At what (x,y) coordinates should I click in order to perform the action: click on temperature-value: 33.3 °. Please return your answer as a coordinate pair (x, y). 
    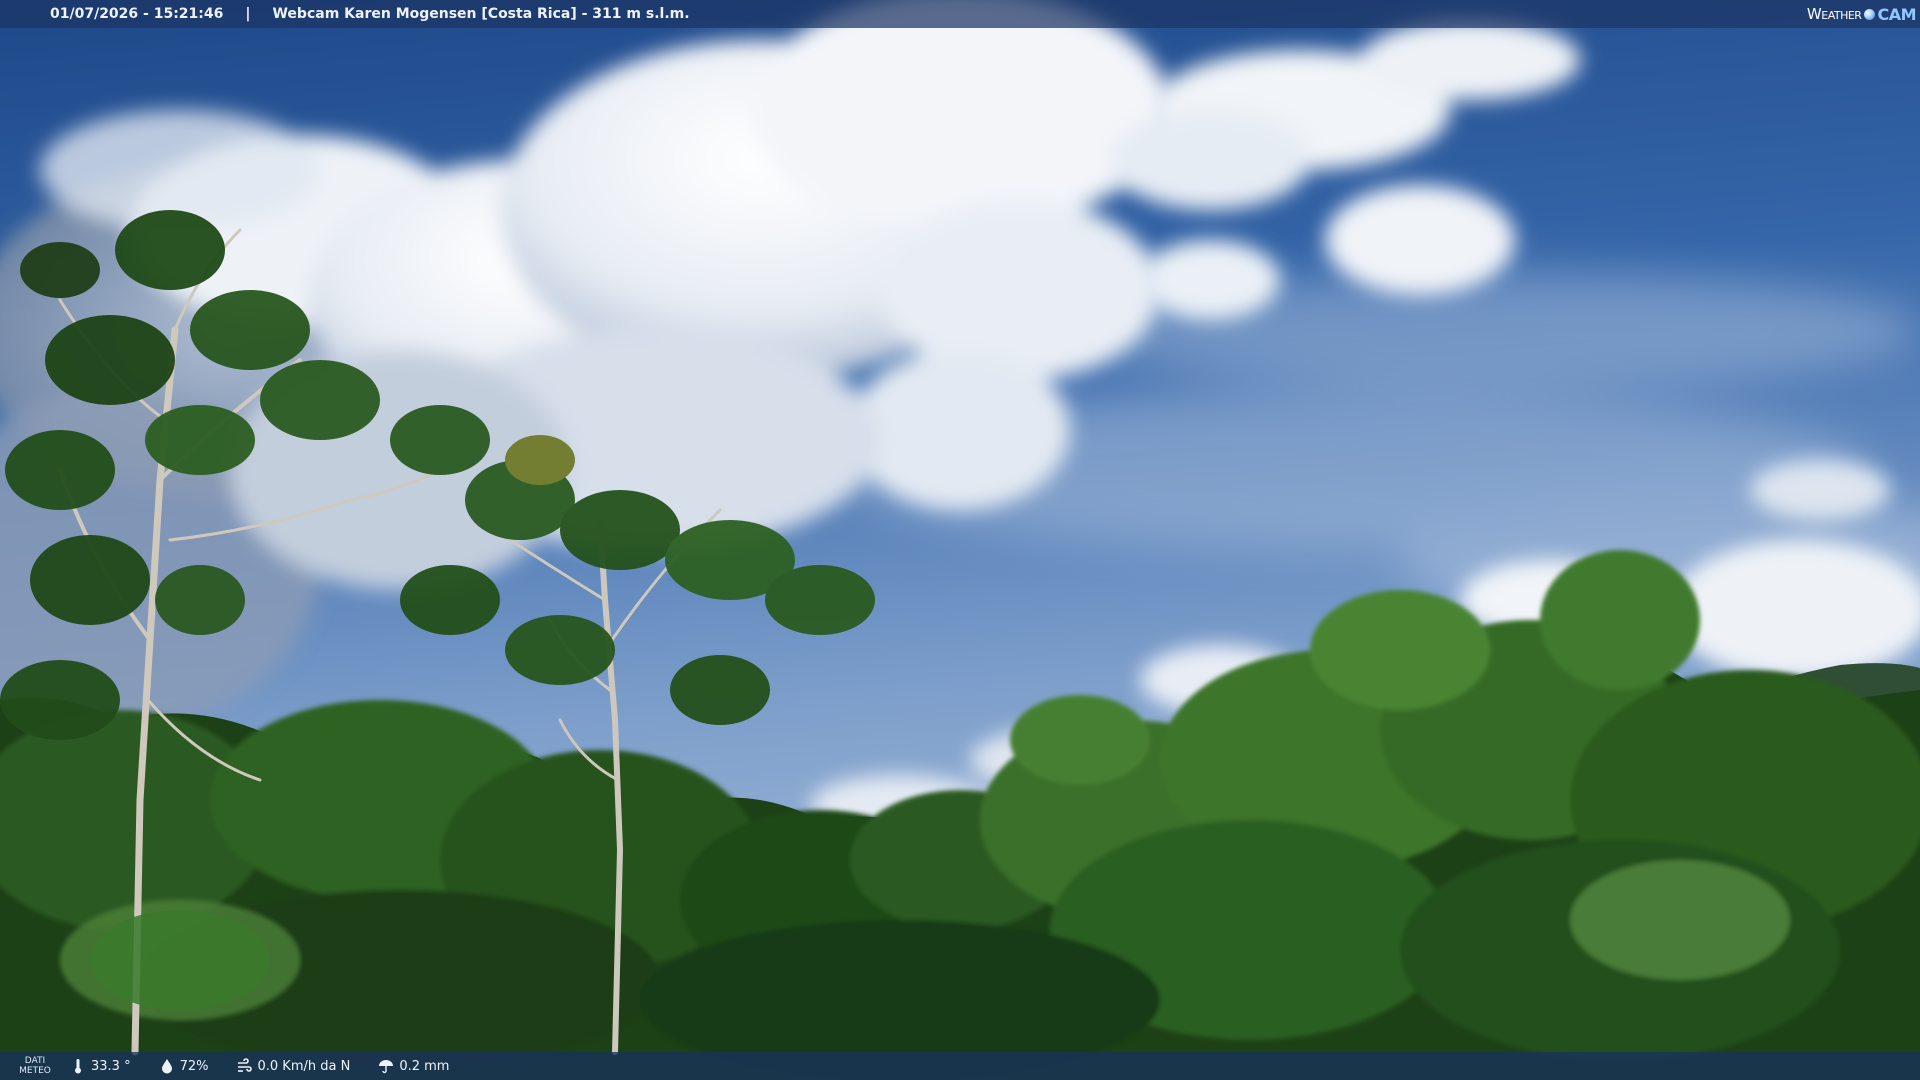
    Looking at the image, I should click on (111, 1066).